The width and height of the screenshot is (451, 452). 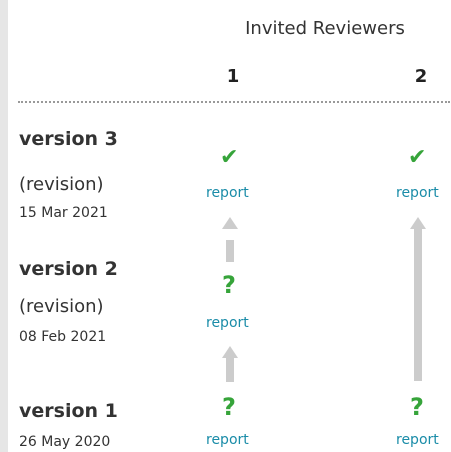 I want to click on reviewer-2-header: 2, so click(x=421, y=76).